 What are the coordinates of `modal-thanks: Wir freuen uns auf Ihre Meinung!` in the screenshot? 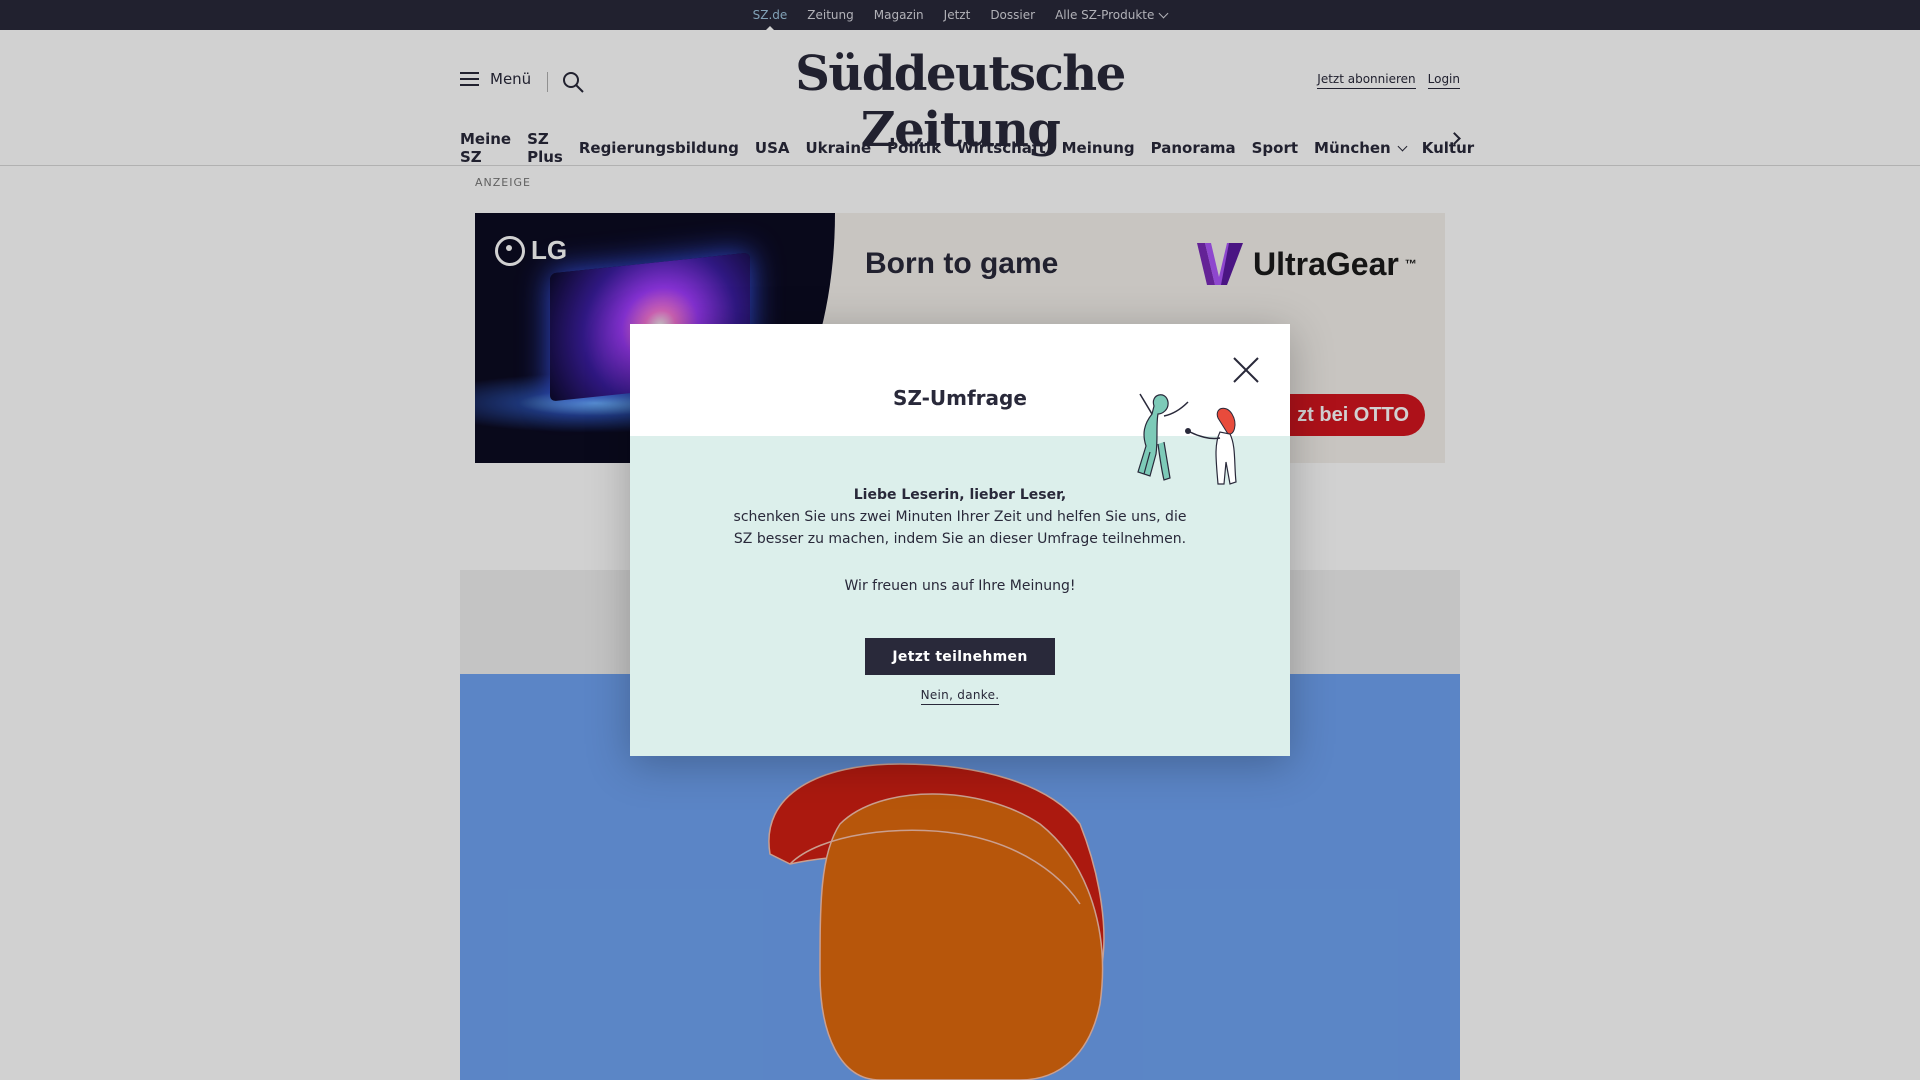 It's located at (960, 586).